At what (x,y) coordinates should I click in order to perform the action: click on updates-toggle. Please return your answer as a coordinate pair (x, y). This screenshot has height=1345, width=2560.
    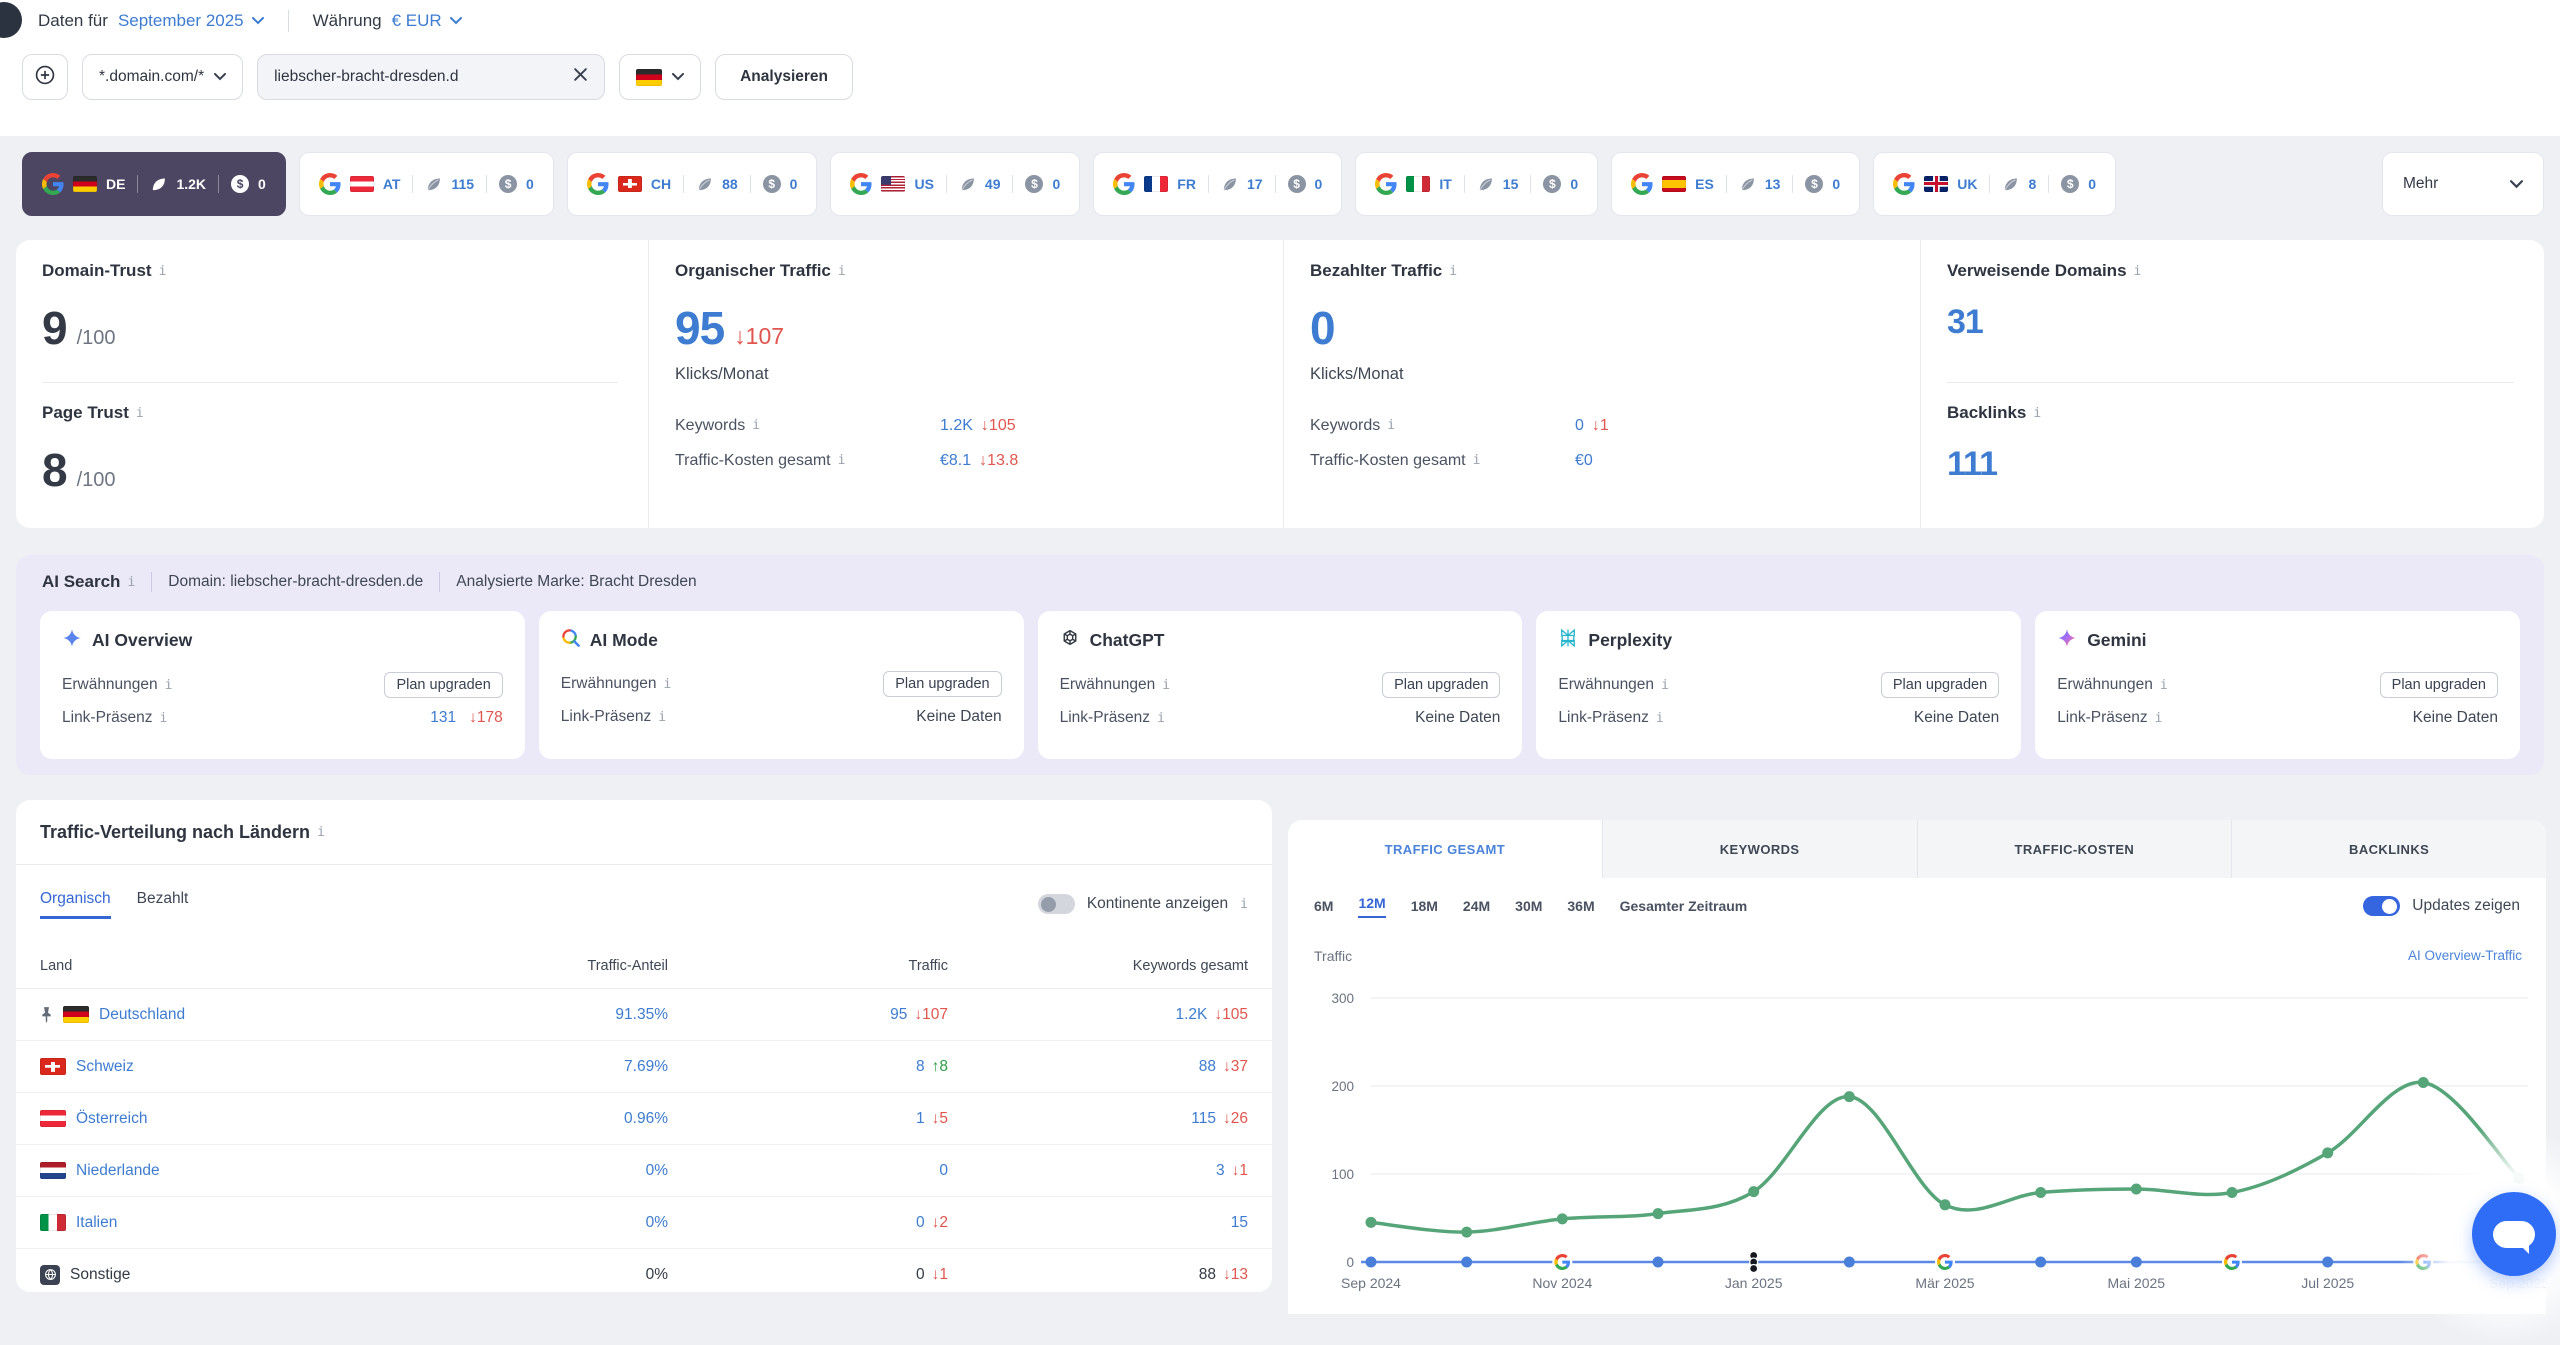
    Looking at the image, I should click on (2382, 906).